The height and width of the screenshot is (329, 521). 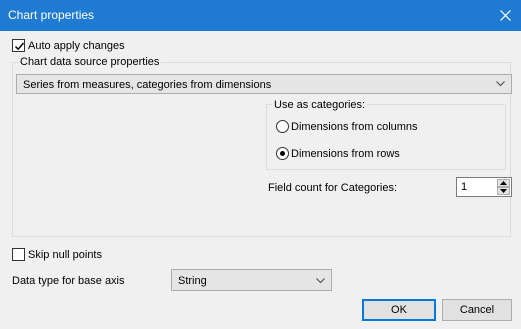 What do you see at coordinates (345, 154) in the screenshot?
I see `radio-dimensions-rows-label: Dimensions from rows` at bounding box center [345, 154].